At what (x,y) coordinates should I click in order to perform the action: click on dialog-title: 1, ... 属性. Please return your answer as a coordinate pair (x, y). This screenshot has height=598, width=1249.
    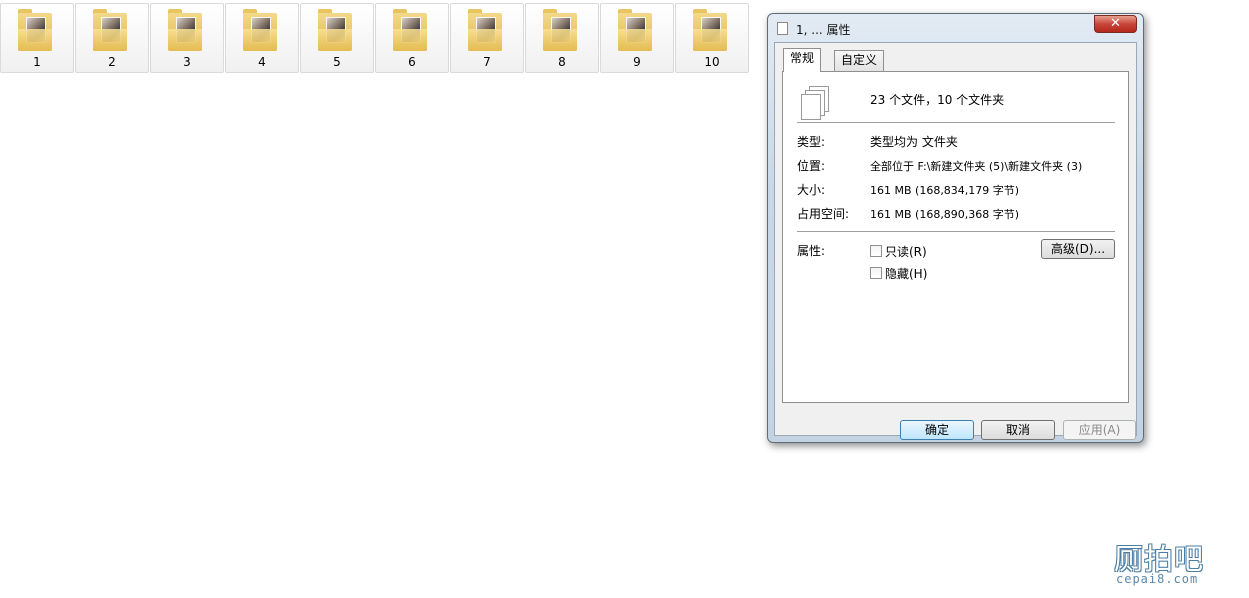
    Looking at the image, I should click on (823, 30).